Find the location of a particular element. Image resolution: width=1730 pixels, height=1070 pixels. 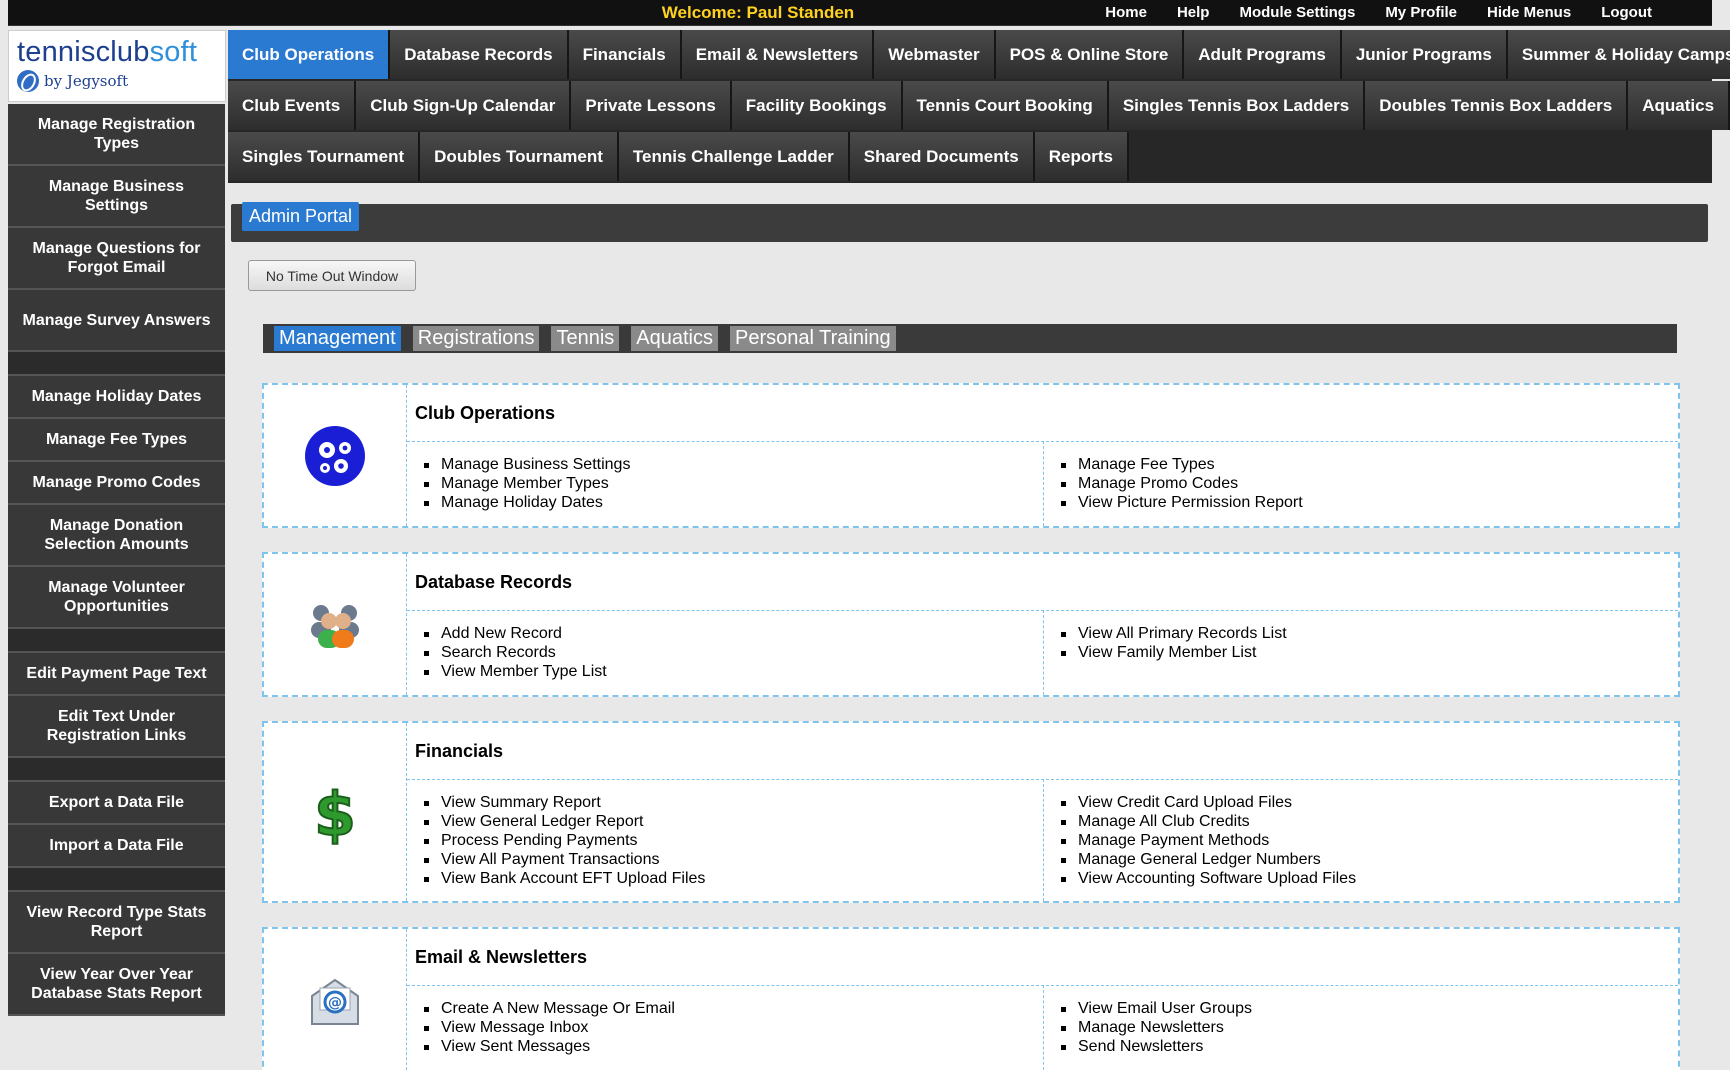

panel-link-send-newsletters: Send Newsletters is located at coordinates (1152, 1046).